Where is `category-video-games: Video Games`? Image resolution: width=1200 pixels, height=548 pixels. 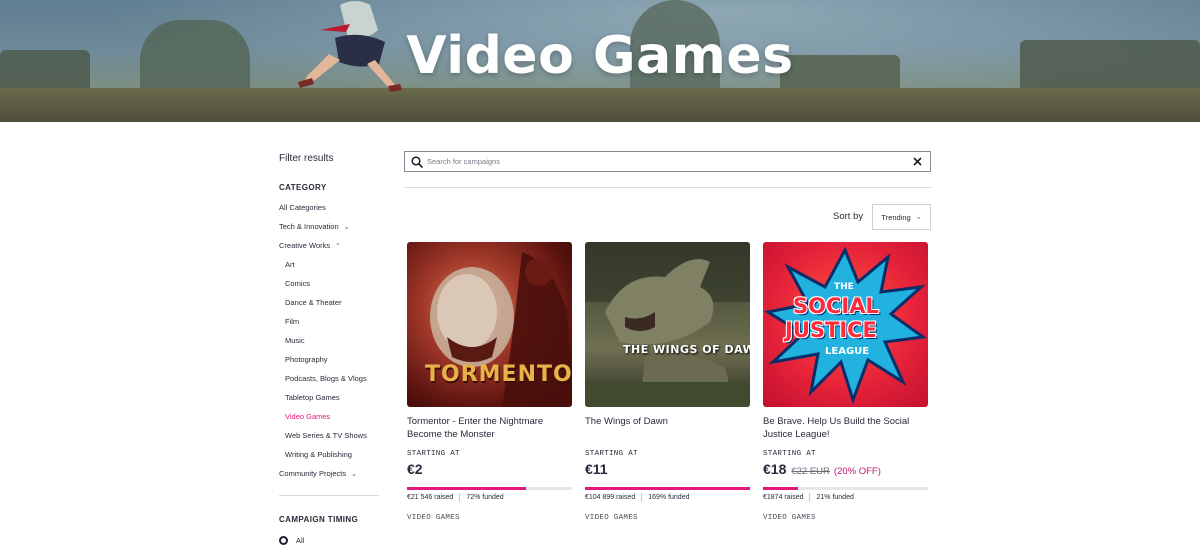
category-video-games: Video Games is located at coordinates (307, 416).